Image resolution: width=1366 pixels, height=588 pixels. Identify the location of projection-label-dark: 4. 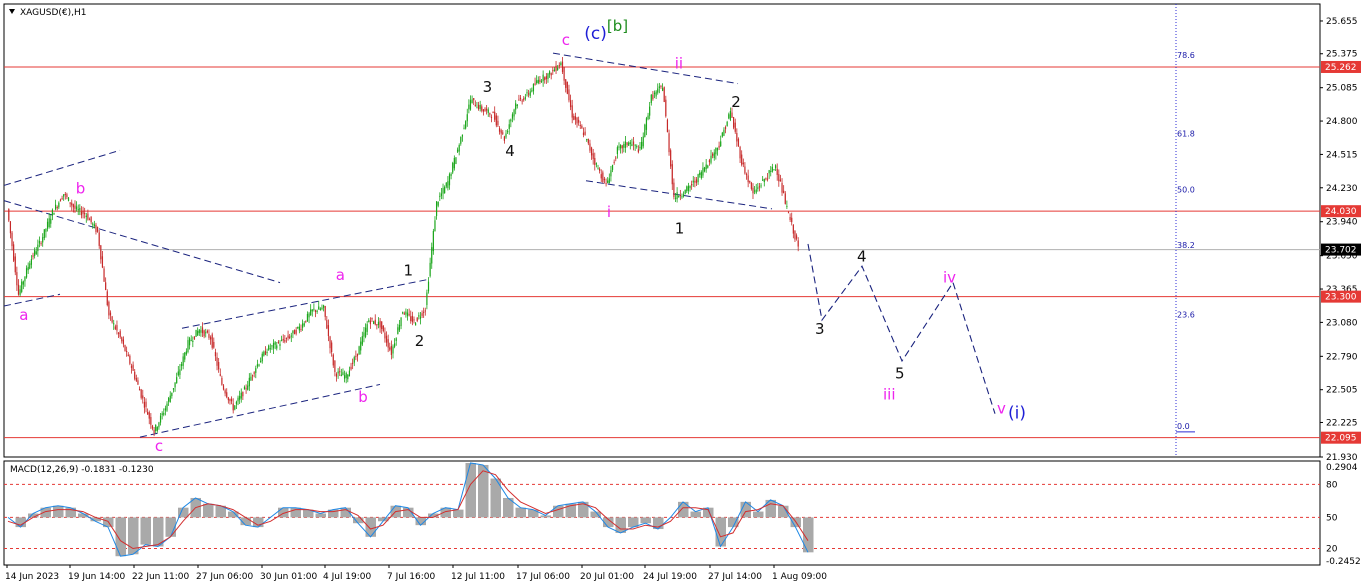
(862, 257).